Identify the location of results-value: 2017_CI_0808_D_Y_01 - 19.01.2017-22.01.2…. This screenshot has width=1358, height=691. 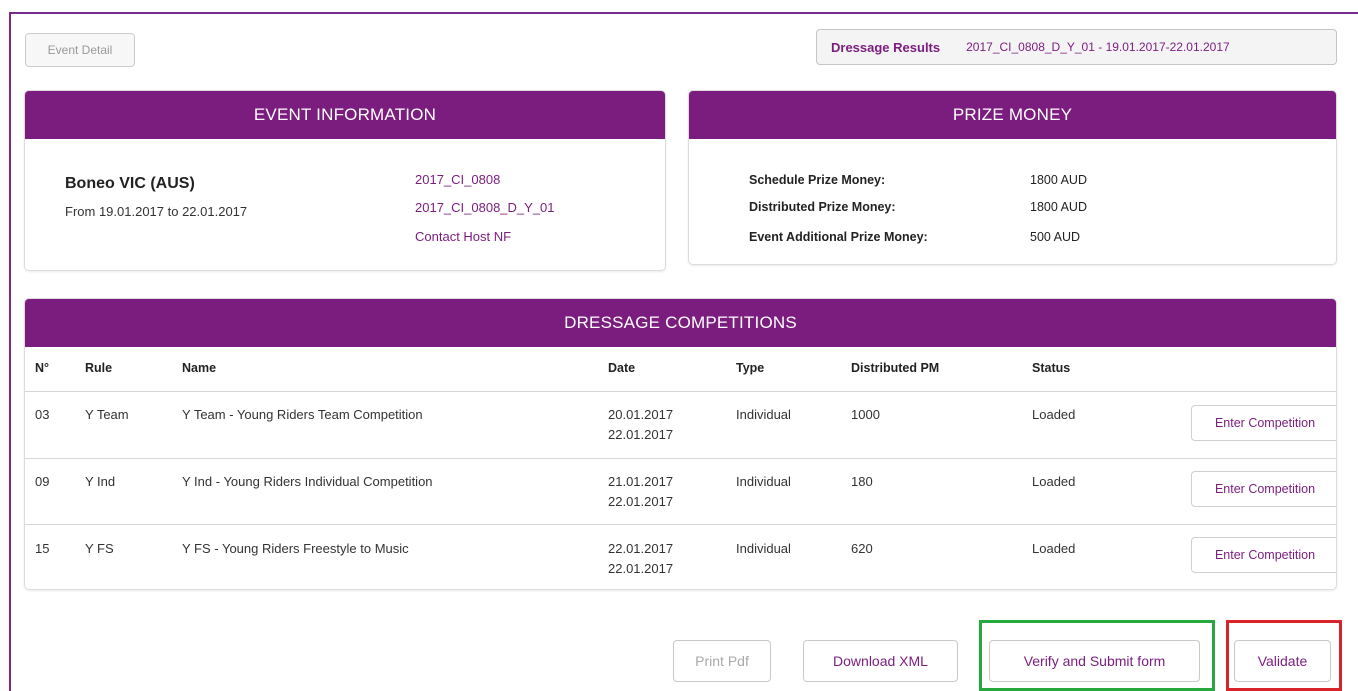
(1098, 47).